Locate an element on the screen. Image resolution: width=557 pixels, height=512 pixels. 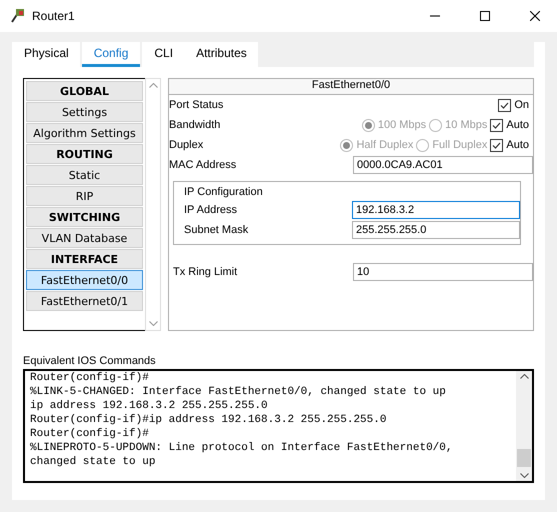
console-line: ip address 192.168.3.2 255.255.255.0 is located at coordinates (149, 406).